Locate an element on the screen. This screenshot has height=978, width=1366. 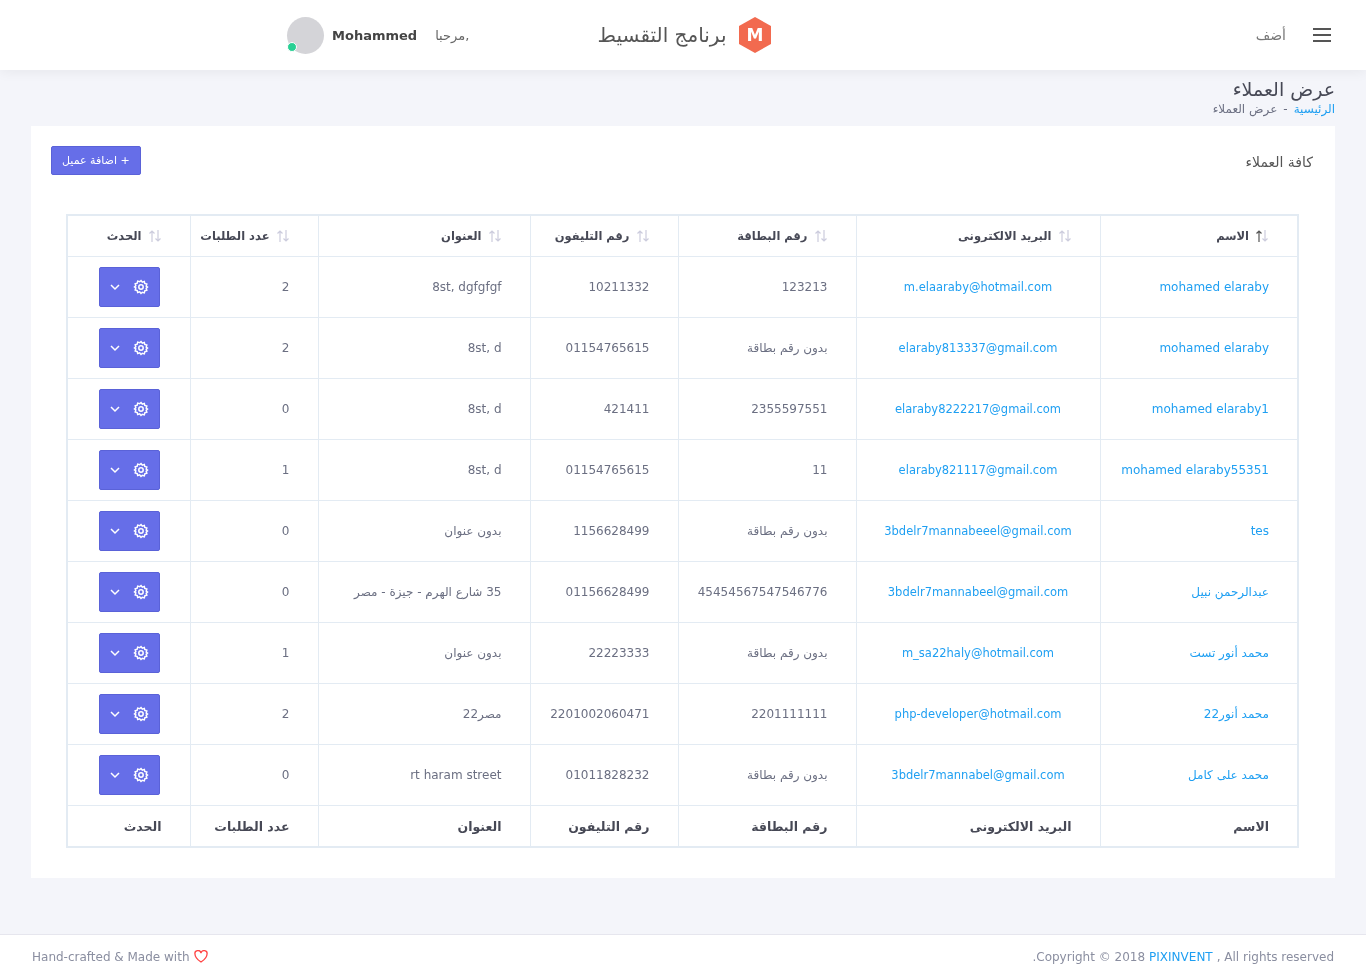
column-header: الاسم is located at coordinates (1199, 236).